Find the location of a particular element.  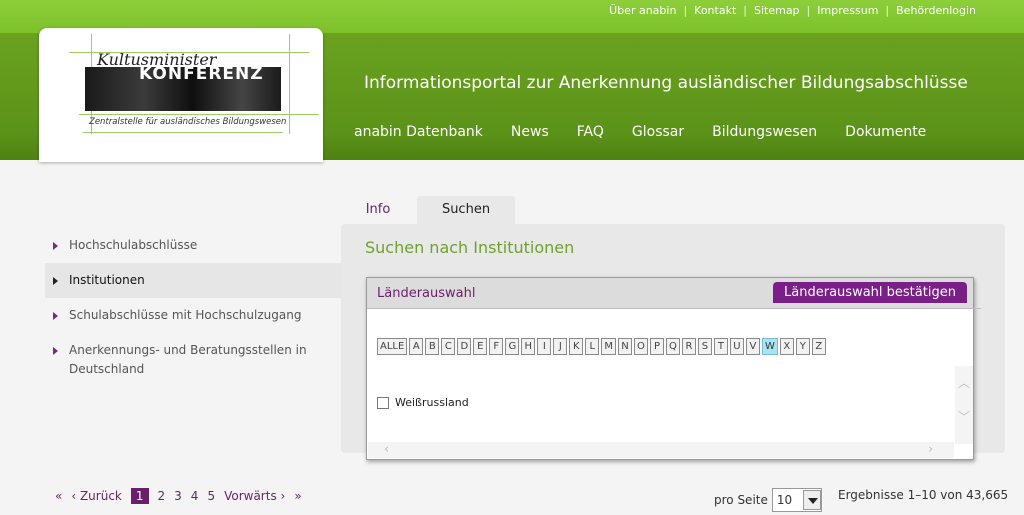

page-4: 4 is located at coordinates (195, 496).